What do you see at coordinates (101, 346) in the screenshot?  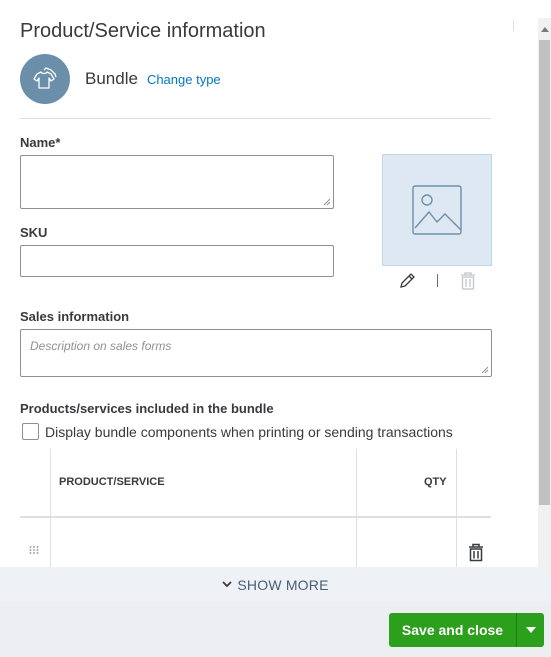 I see `sales-description-placeholder: Description on sales forms` at bounding box center [101, 346].